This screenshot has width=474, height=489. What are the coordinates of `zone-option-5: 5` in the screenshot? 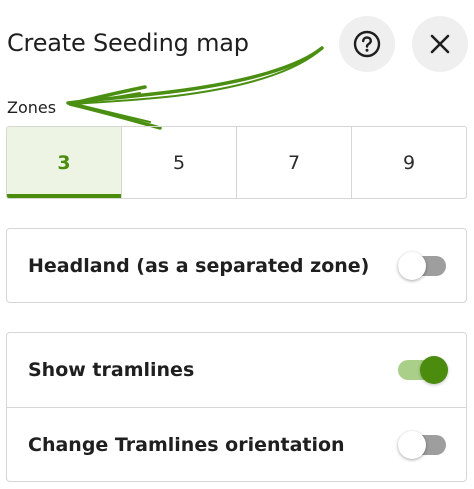 It's located at (179, 162).